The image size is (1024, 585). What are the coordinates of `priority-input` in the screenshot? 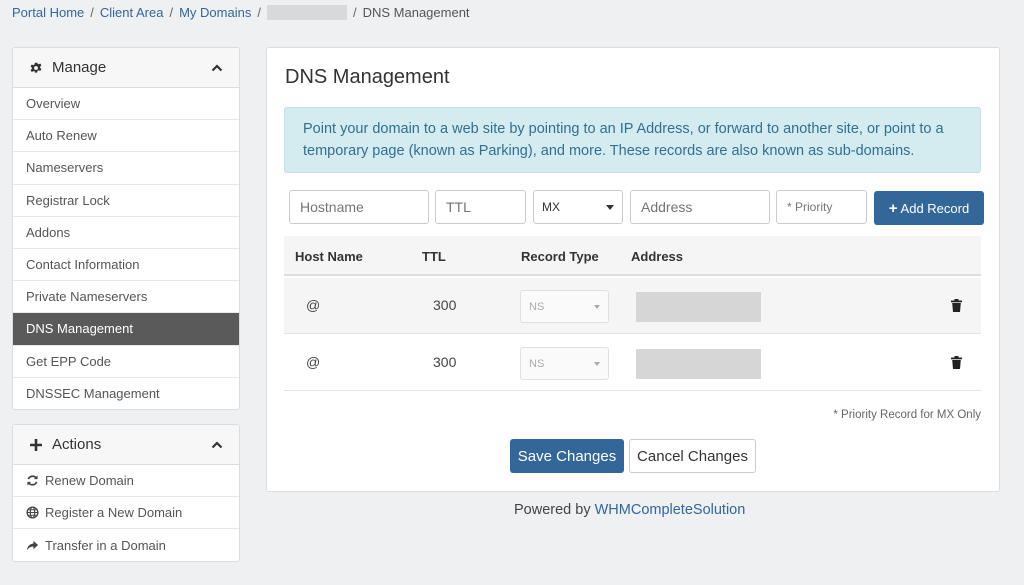 It's located at (821, 207).